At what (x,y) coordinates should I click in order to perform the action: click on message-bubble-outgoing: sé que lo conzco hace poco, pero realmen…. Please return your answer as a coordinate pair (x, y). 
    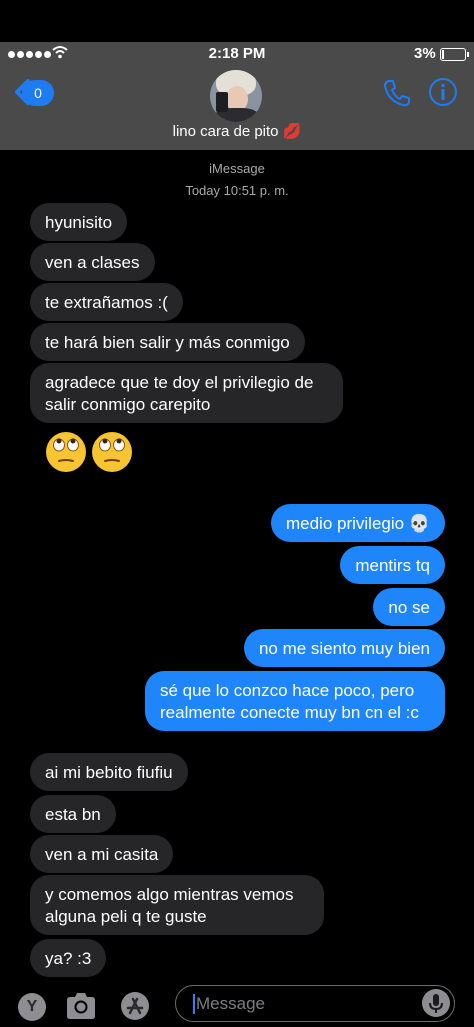
    Looking at the image, I should click on (295, 701).